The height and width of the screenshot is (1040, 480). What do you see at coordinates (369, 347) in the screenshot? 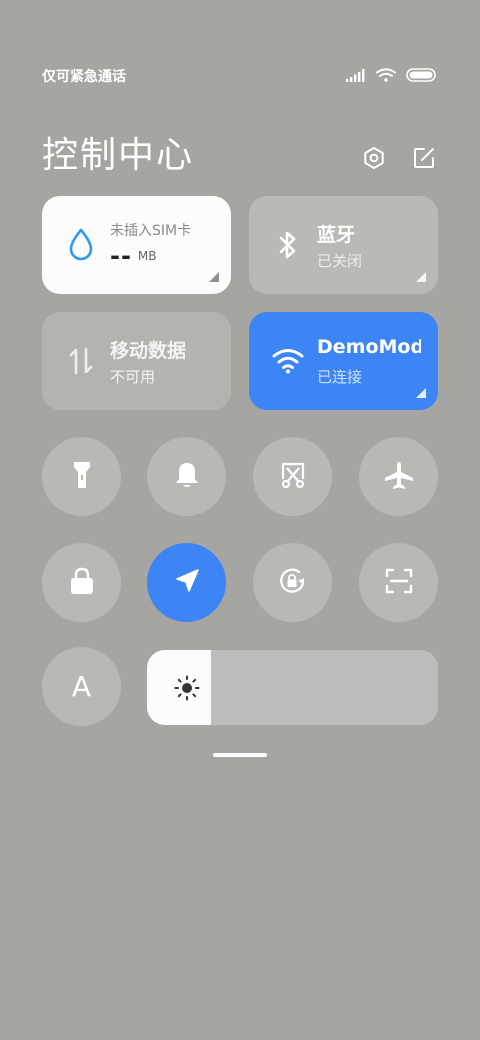
I see `wifi-network-name: DemoMode` at bounding box center [369, 347].